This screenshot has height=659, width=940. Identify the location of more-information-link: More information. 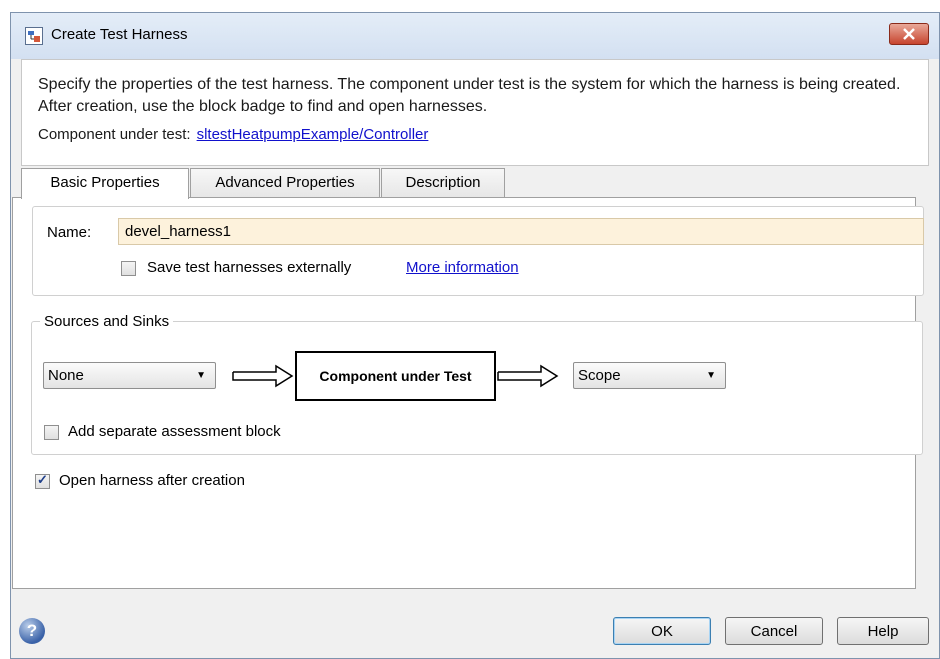
(462, 267).